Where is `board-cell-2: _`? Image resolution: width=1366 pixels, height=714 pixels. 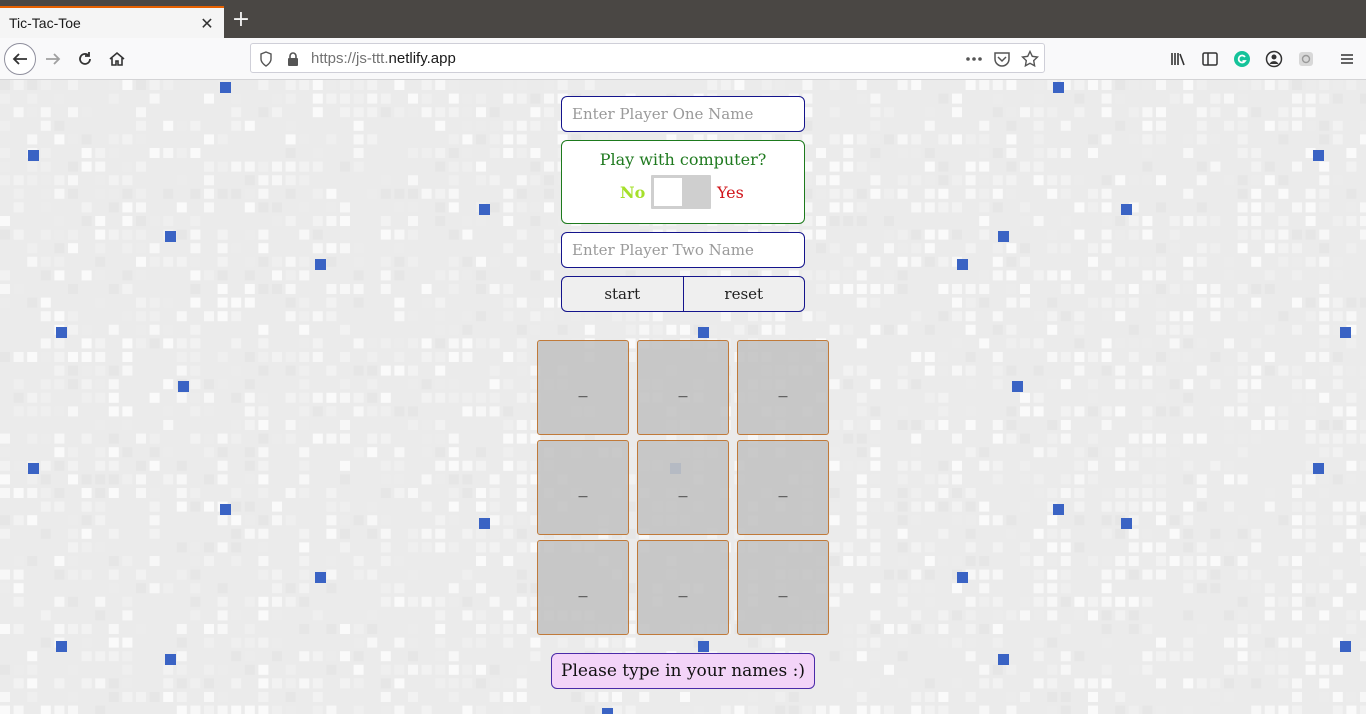 board-cell-2: _ is located at coordinates (683, 387).